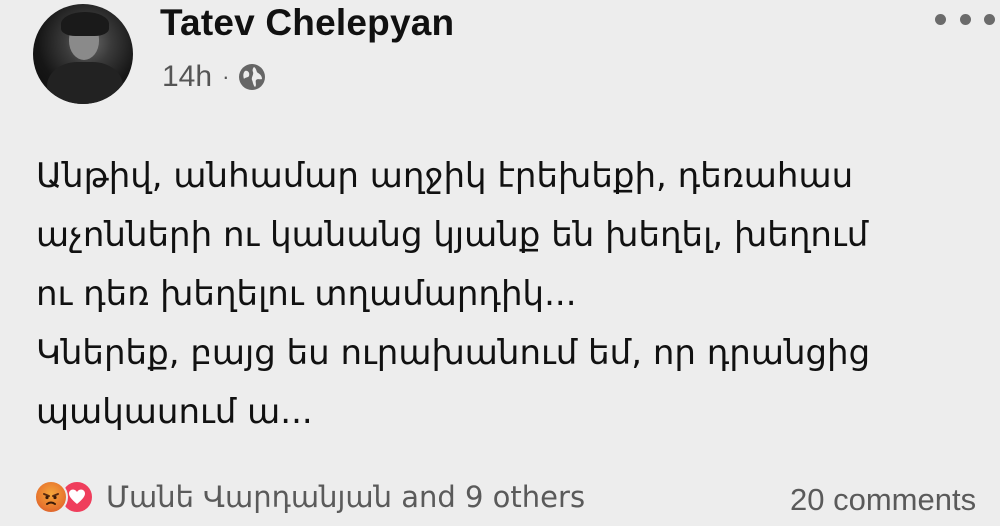 This screenshot has width=1000, height=526. Describe the element at coordinates (85, 24) in the screenshot. I see `avatar-hair-shape` at that location.